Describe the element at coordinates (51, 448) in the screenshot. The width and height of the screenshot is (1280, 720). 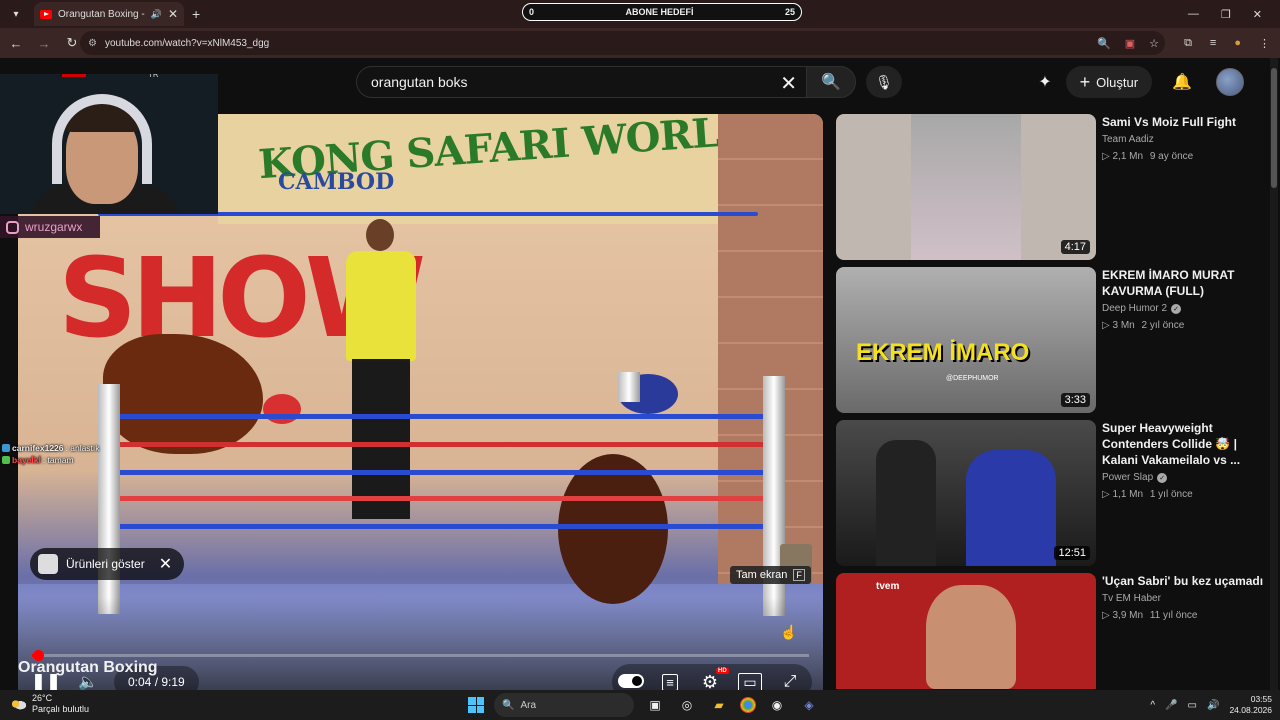
I see `chat-message: carnifex1226 : anlastık` at that location.